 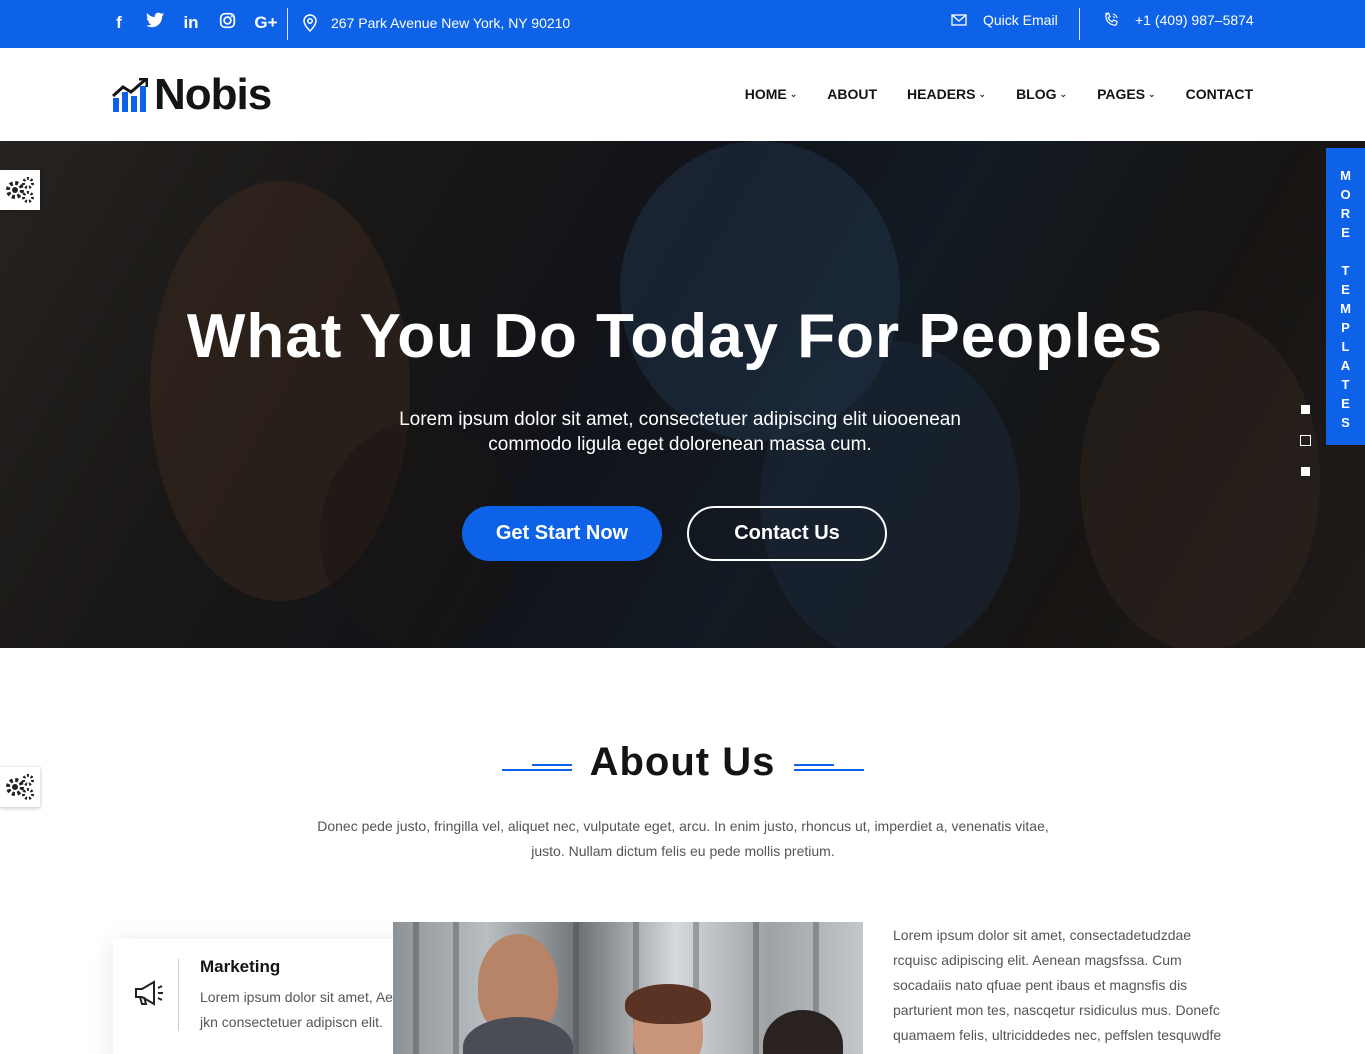 What do you see at coordinates (1345, 346) in the screenshot?
I see `tab-letter: L` at bounding box center [1345, 346].